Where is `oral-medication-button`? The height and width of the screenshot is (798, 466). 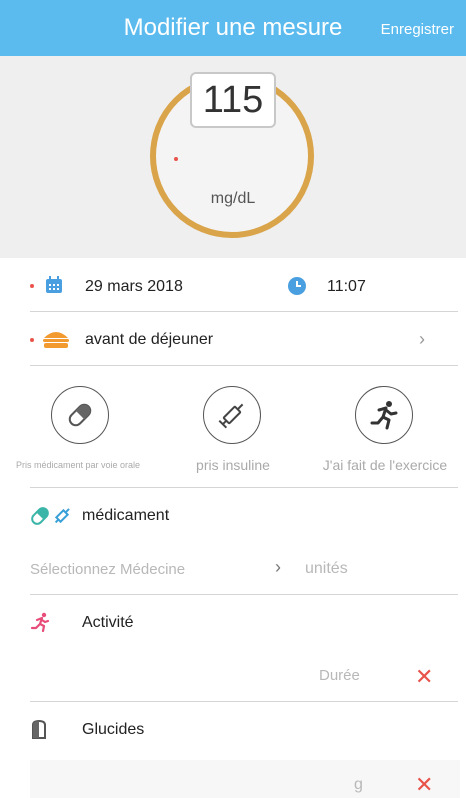 oral-medication-button is located at coordinates (80, 415).